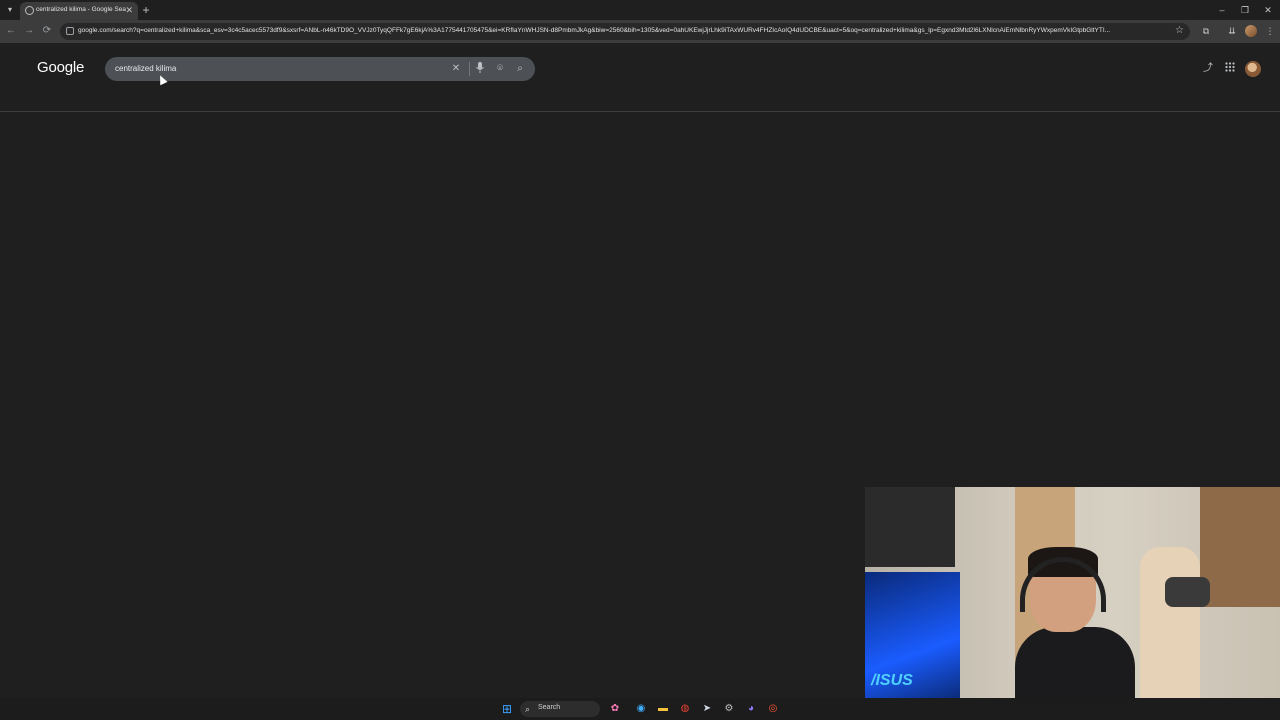 Image resolution: width=1280 pixels, height=720 pixels. What do you see at coordinates (707, 709) in the screenshot?
I see `steam-icon: ➤` at bounding box center [707, 709].